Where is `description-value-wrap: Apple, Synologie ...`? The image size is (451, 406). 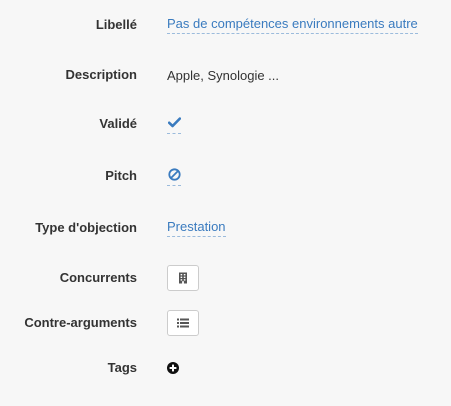 description-value-wrap: Apple, Synologie ... is located at coordinates (223, 75).